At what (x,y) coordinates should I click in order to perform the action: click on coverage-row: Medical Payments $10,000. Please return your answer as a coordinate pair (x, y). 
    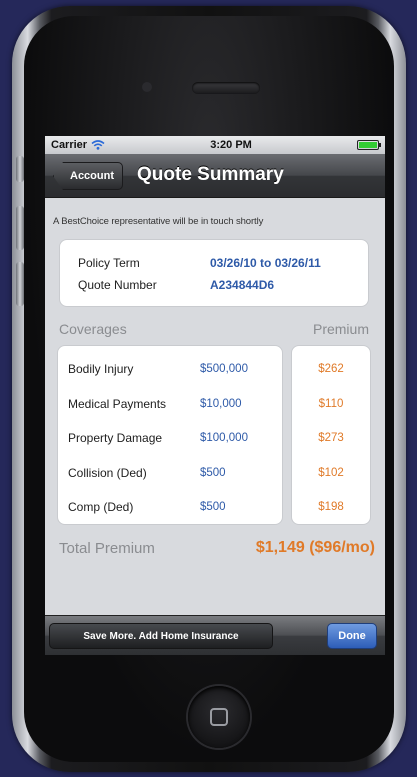
    Looking at the image, I should click on (175, 404).